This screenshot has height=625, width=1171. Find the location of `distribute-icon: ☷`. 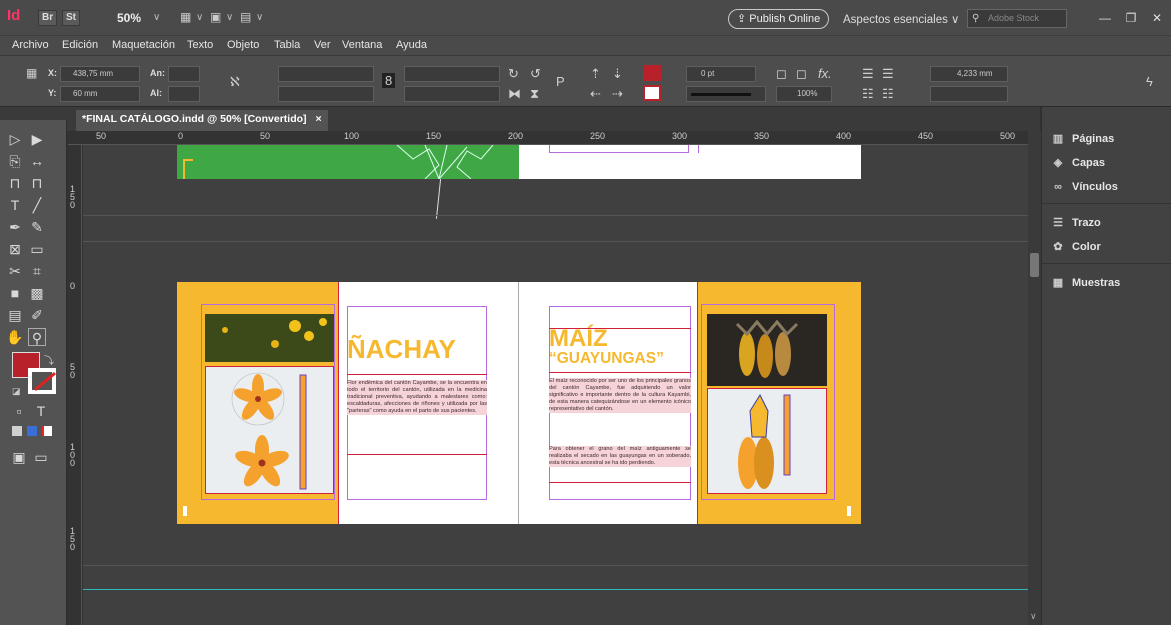

distribute-icon: ☷ is located at coordinates (868, 94).